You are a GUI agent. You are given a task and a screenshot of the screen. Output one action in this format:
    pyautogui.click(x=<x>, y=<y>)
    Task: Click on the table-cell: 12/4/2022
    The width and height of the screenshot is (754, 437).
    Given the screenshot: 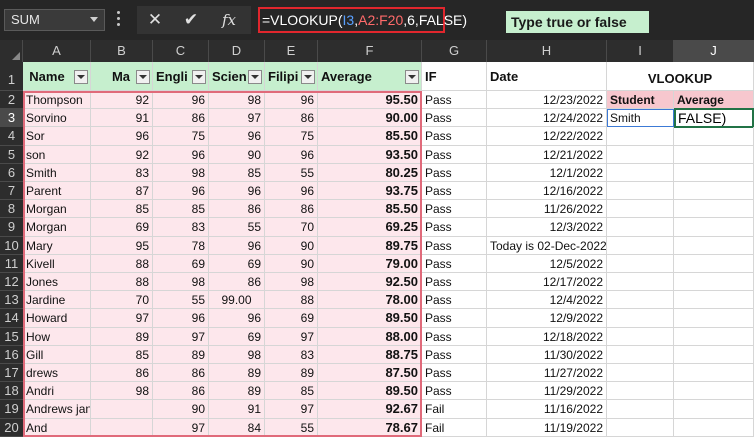 What is the action you would take?
    pyautogui.click(x=547, y=300)
    